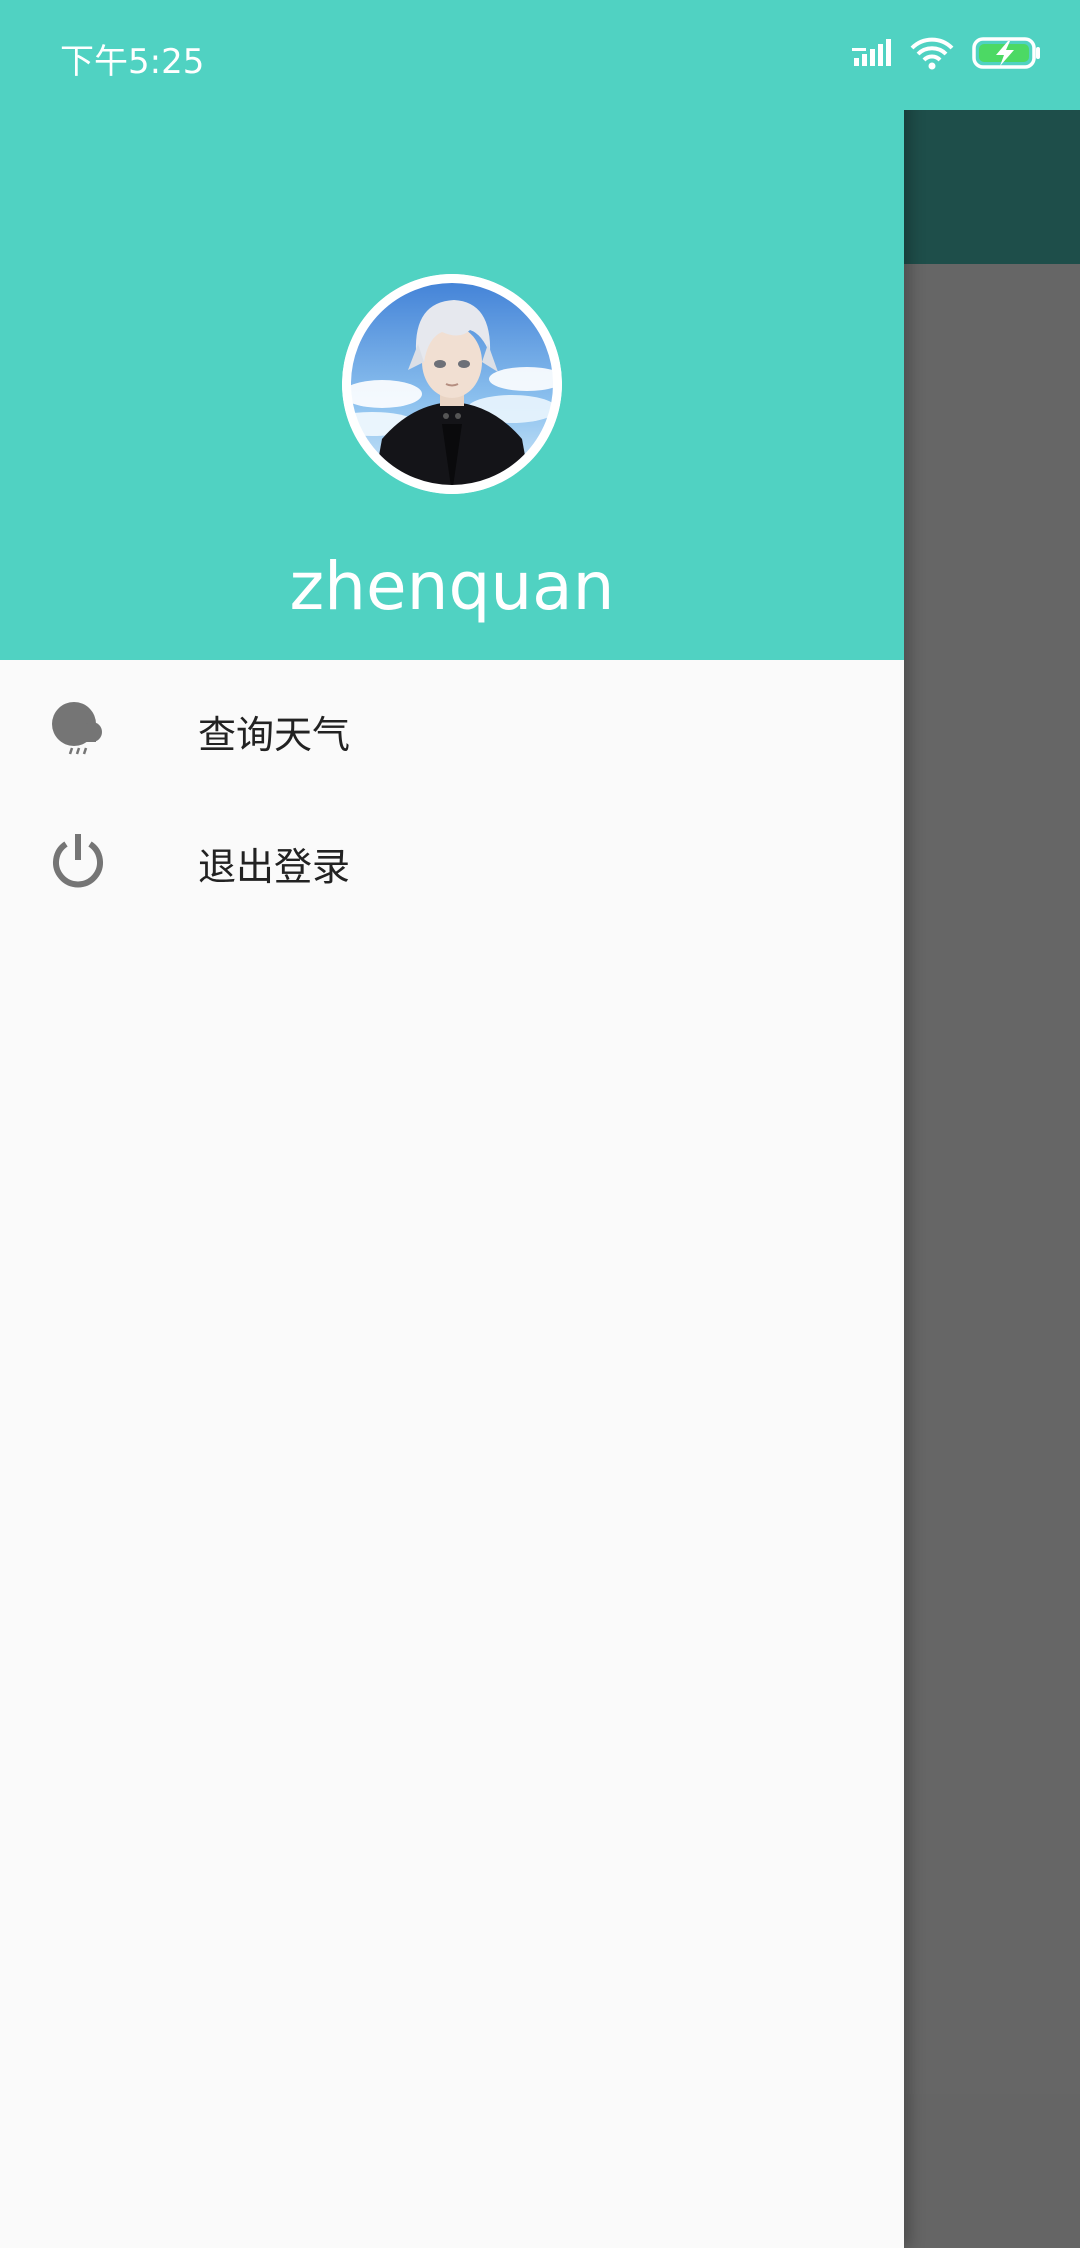 The image size is (1080, 2248). What do you see at coordinates (452, 384) in the screenshot?
I see `avatar` at bounding box center [452, 384].